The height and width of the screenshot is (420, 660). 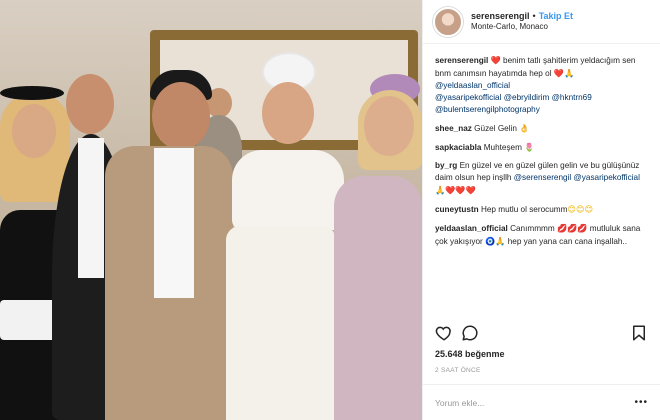 I want to click on comment-username: by_rg, so click(x=446, y=165).